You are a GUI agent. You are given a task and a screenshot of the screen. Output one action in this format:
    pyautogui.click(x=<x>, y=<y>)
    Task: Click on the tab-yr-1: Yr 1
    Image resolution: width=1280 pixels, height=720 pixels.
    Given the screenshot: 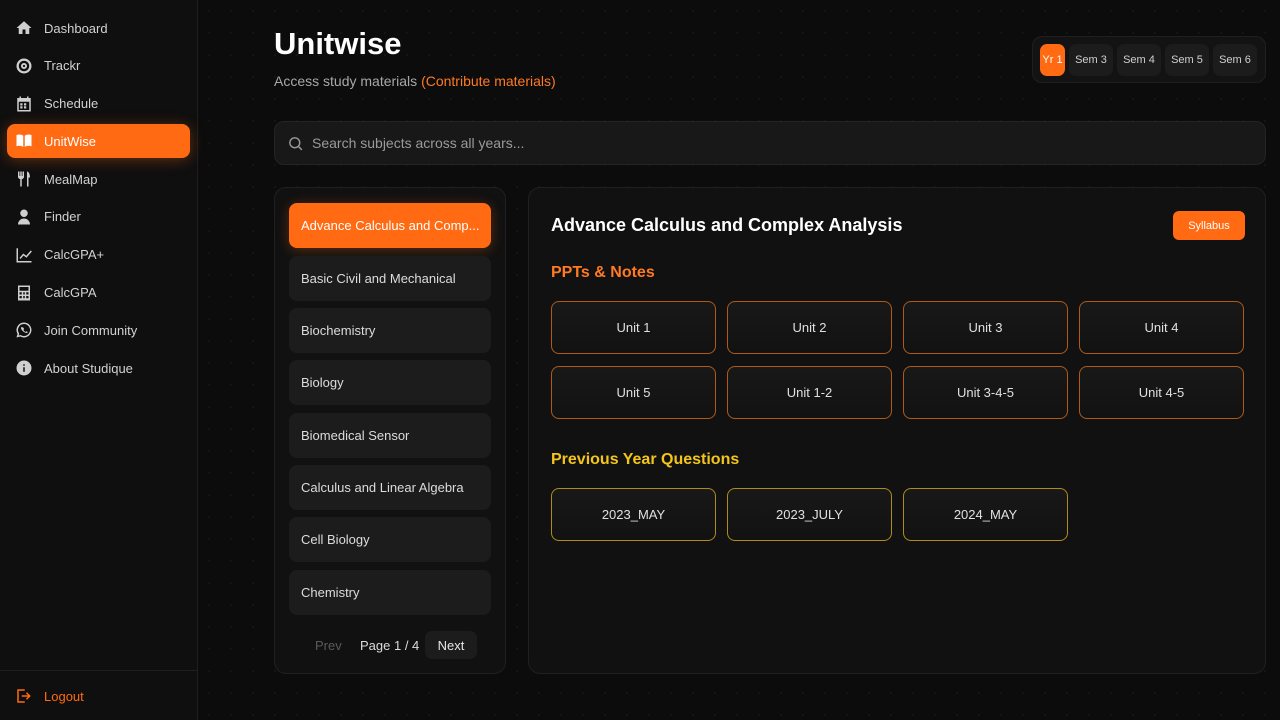 What is the action you would take?
    pyautogui.click(x=1052, y=59)
    